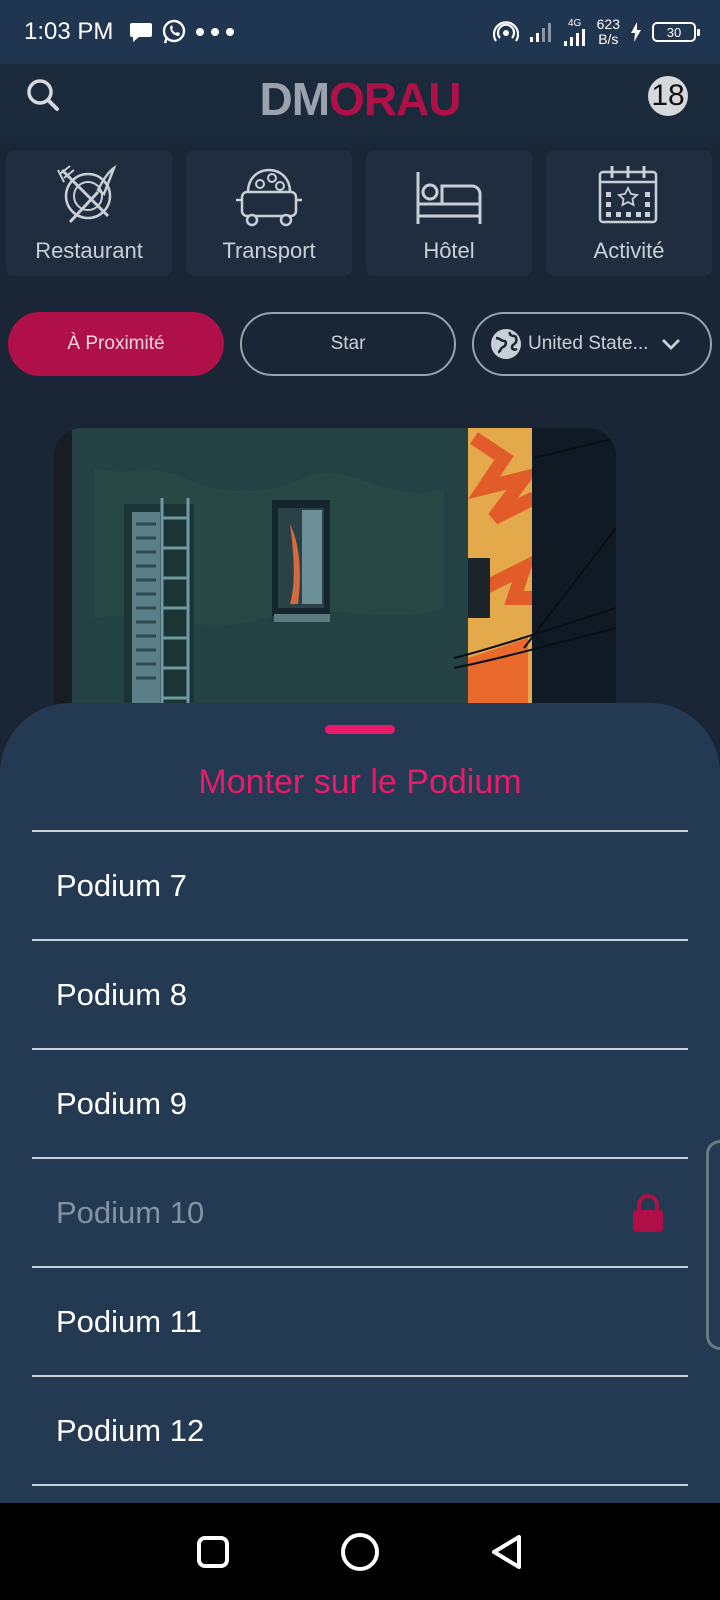 The width and height of the screenshot is (720, 1600). Describe the element at coordinates (608, 31) in the screenshot. I see `net-speed: 623 B/s` at that location.